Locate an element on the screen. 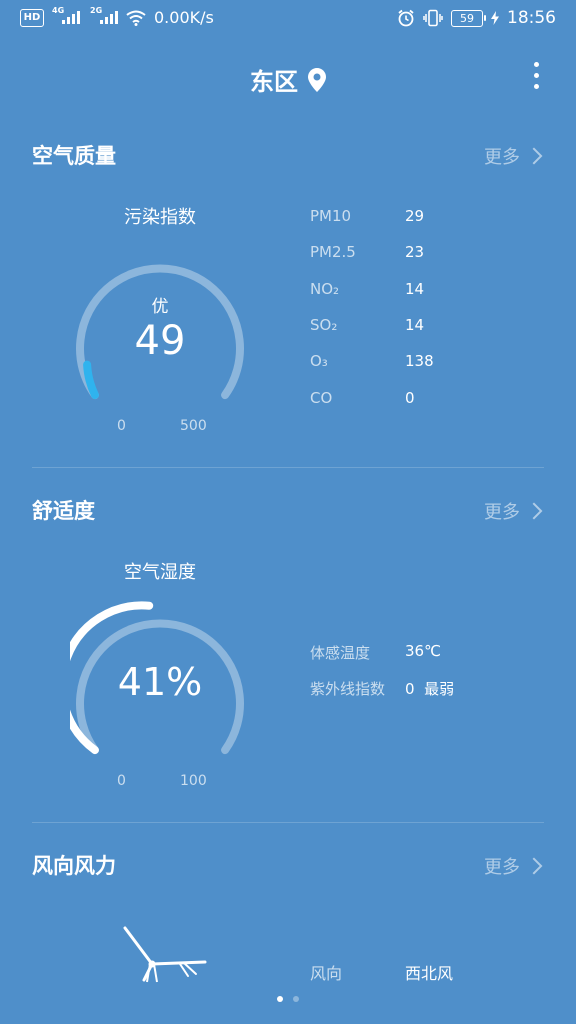 The height and width of the screenshot is (1024, 576). pollution-index-label: 污染指数 is located at coordinates (160, 217).